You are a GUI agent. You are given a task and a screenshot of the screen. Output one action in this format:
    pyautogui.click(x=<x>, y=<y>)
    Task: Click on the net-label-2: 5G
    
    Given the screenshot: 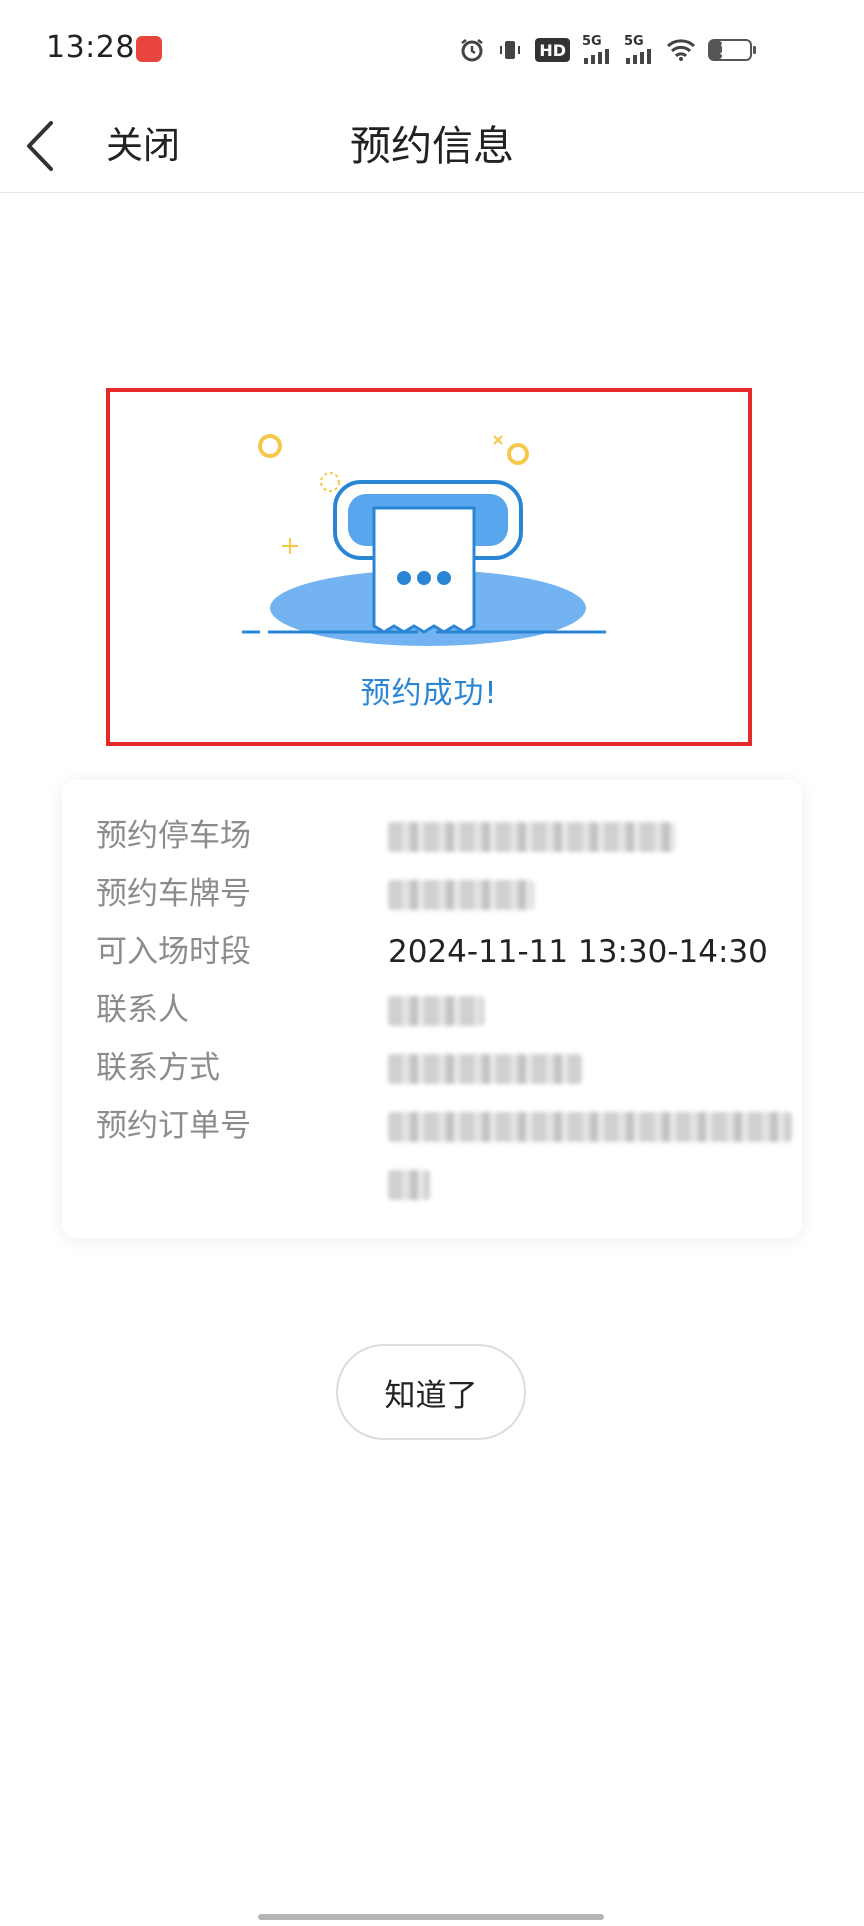 What is the action you would take?
    pyautogui.click(x=634, y=41)
    